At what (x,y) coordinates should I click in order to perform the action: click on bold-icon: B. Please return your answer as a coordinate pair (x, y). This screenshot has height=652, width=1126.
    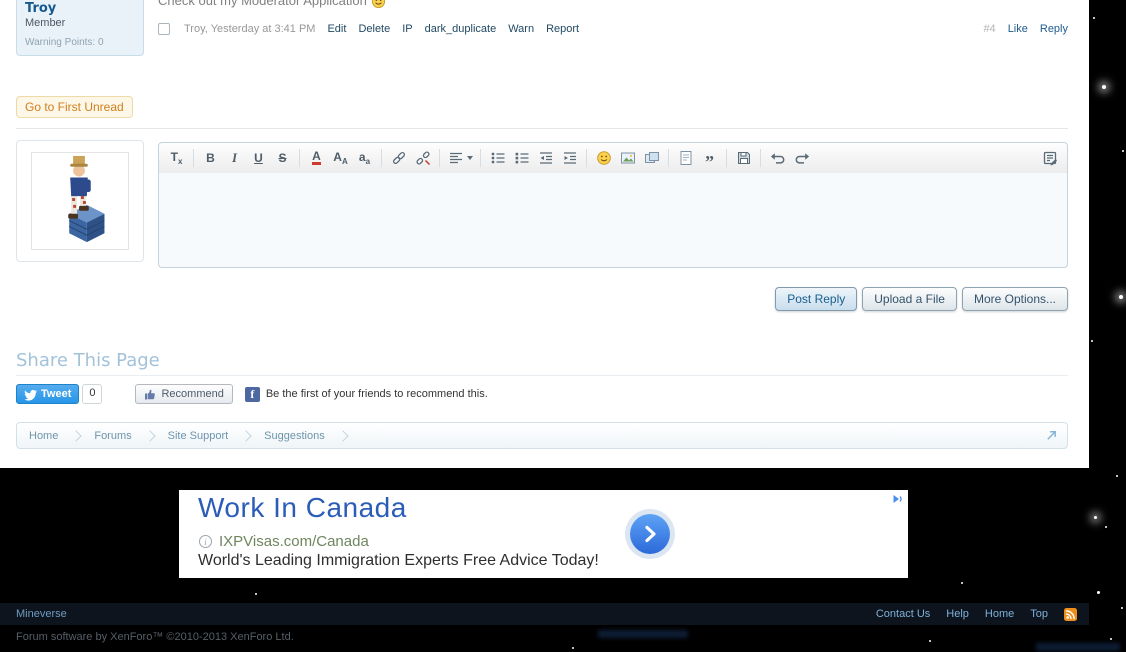
    Looking at the image, I should click on (210, 158).